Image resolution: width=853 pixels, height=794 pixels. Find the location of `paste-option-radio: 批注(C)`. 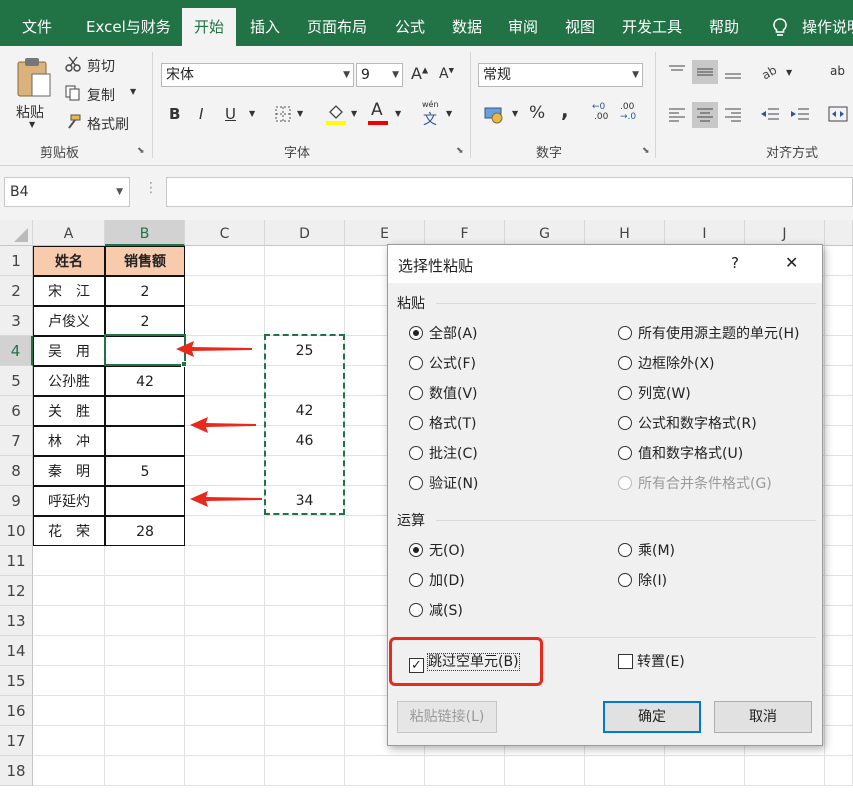

paste-option-radio: 批注(C) is located at coordinates (443, 454).